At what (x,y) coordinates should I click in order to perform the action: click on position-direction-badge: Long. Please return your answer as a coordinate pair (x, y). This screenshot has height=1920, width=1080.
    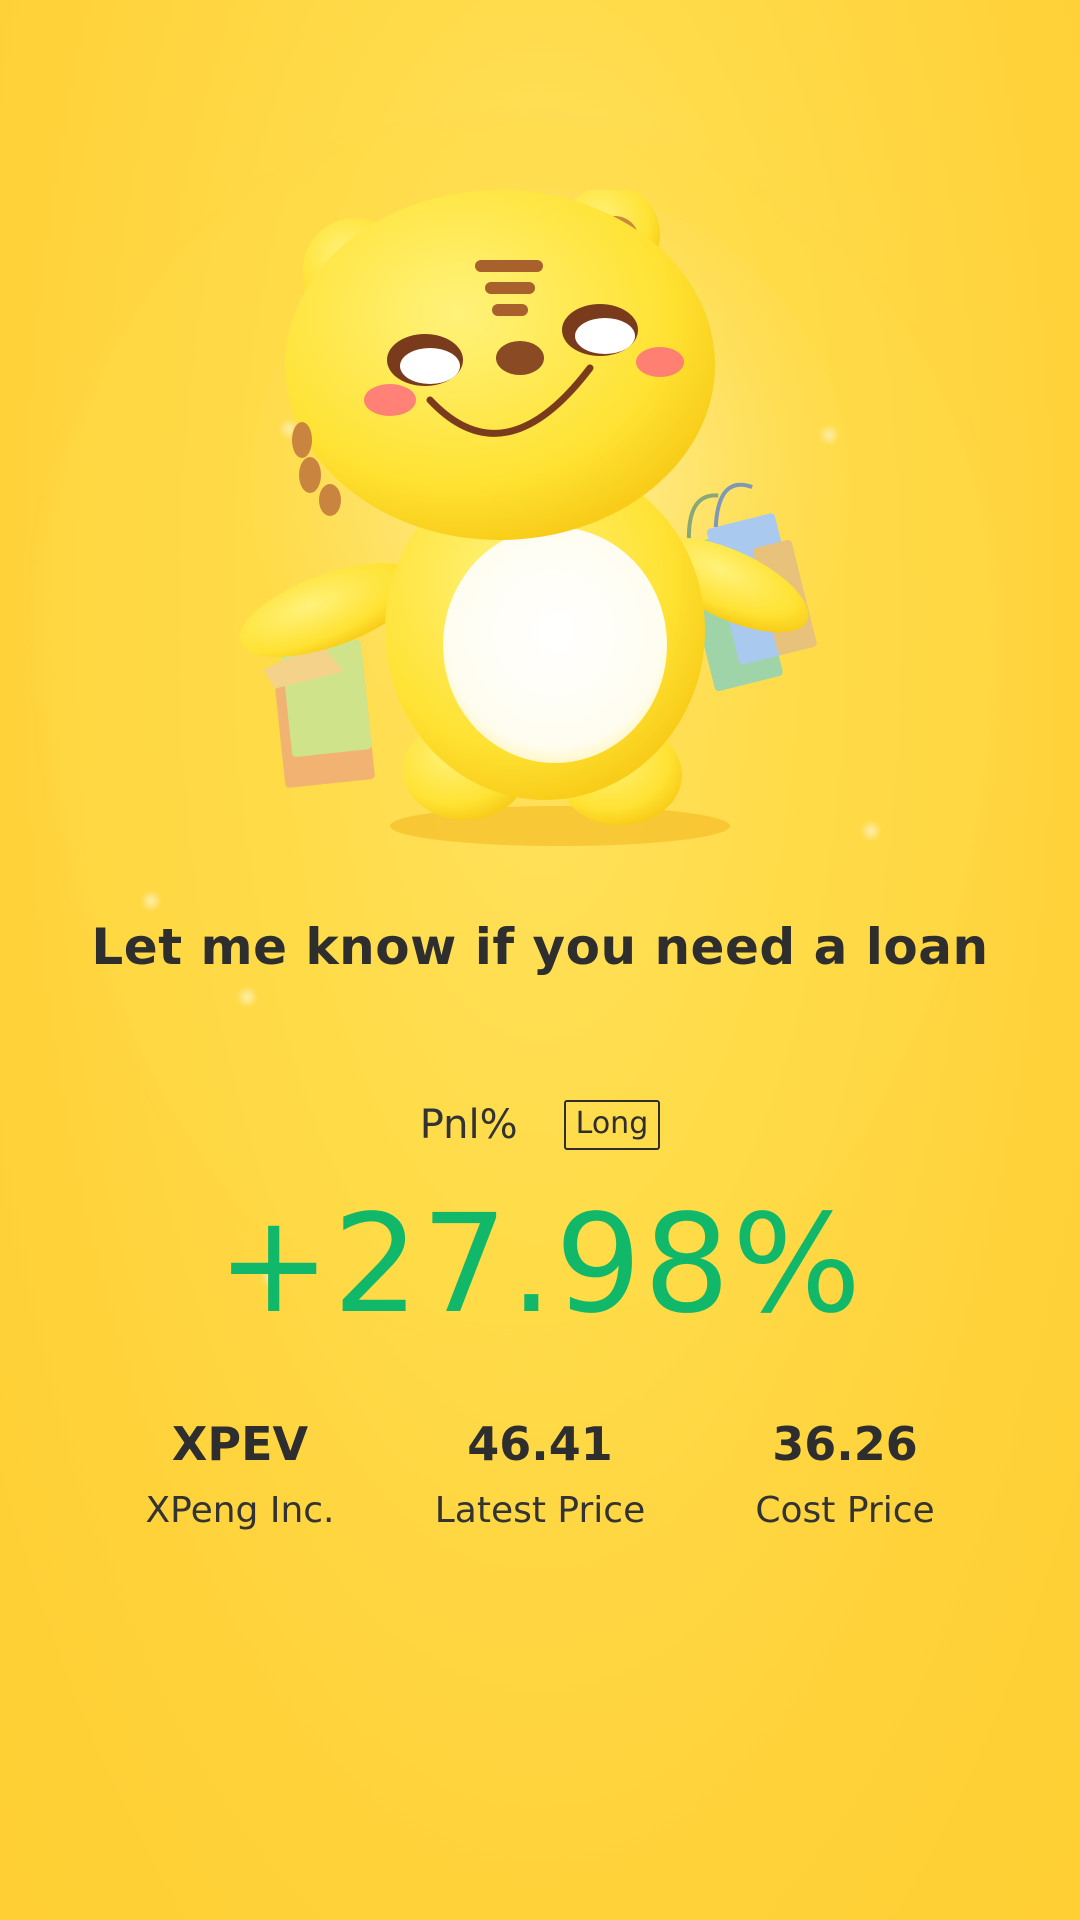
    Looking at the image, I should click on (612, 1125).